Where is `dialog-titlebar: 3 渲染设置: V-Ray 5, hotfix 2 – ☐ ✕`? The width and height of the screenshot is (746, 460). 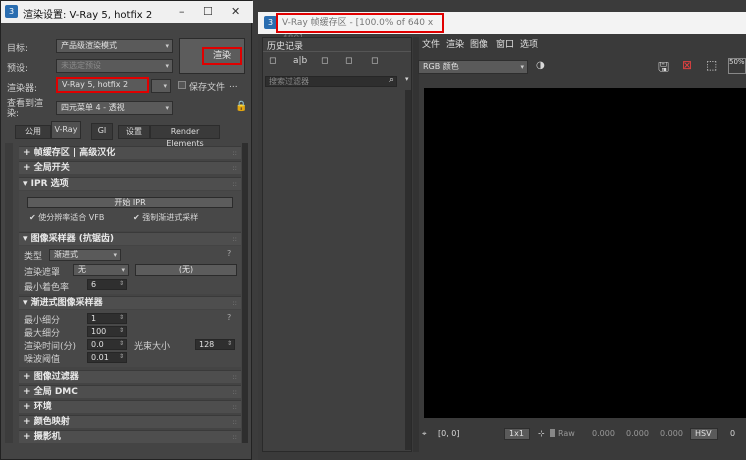 dialog-titlebar: 3 渲染设置: V-Ray 5, hotfix 2 – ☐ ✕ is located at coordinates (127, 12).